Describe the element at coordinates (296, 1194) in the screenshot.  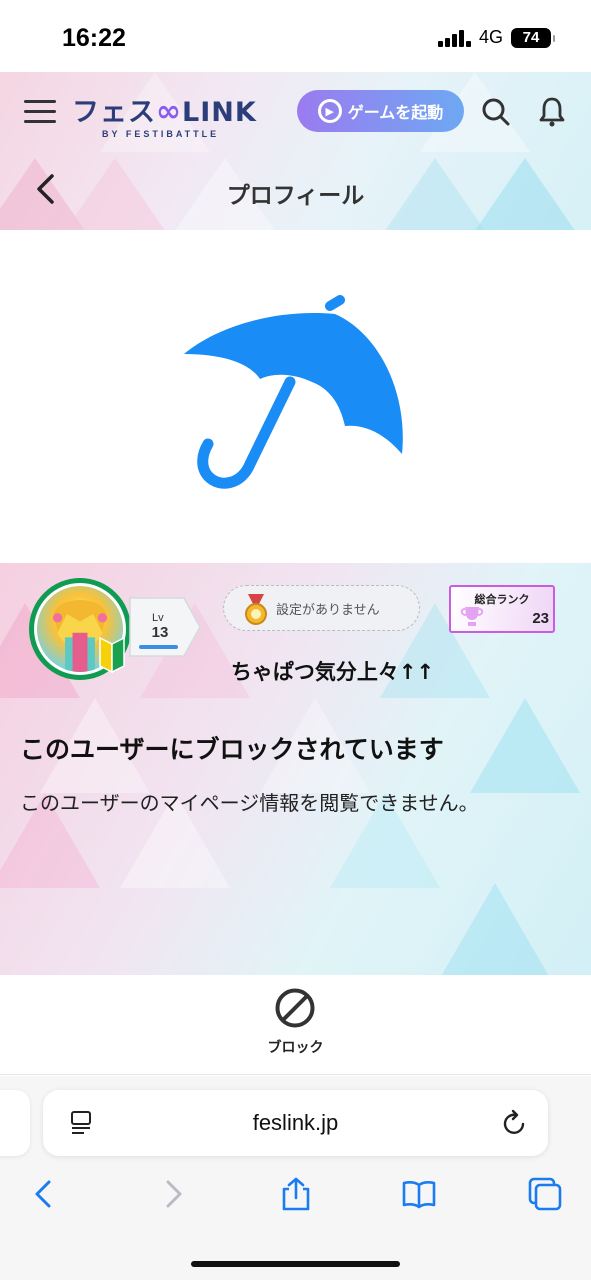
I see `share-icon` at that location.